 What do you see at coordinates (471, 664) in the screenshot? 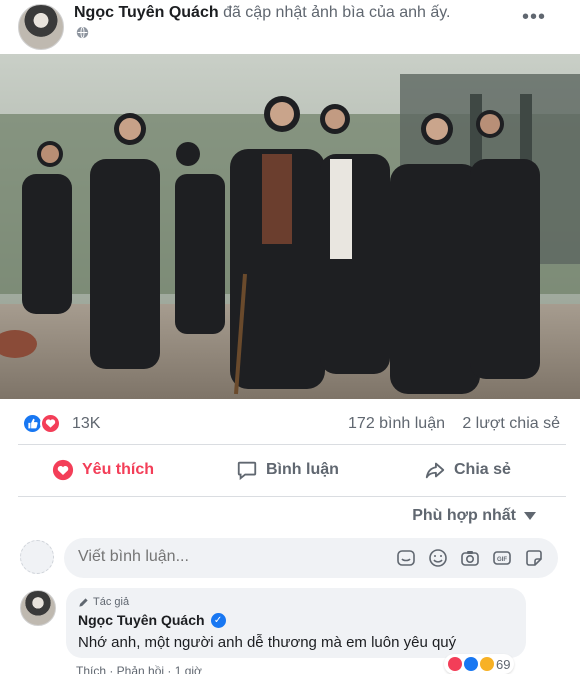
I see `like-icon` at bounding box center [471, 664].